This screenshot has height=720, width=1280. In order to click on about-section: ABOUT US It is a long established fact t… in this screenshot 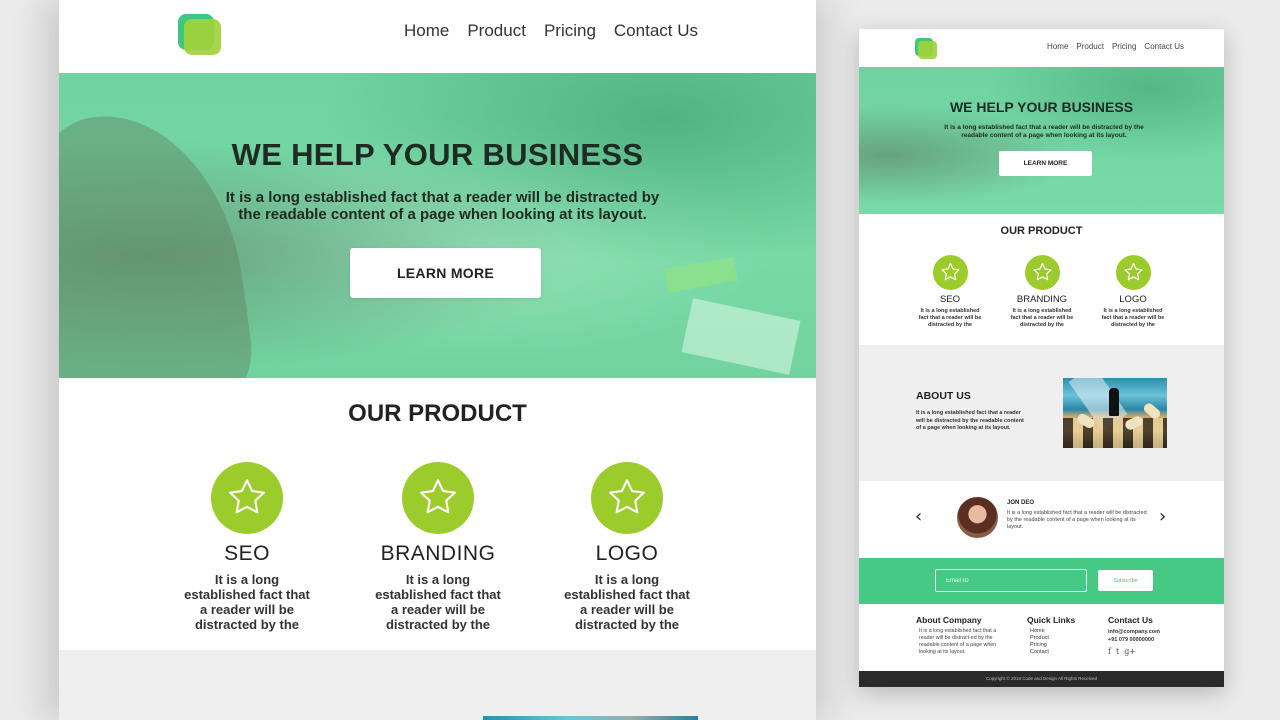, I will do `click(1041, 413)`.